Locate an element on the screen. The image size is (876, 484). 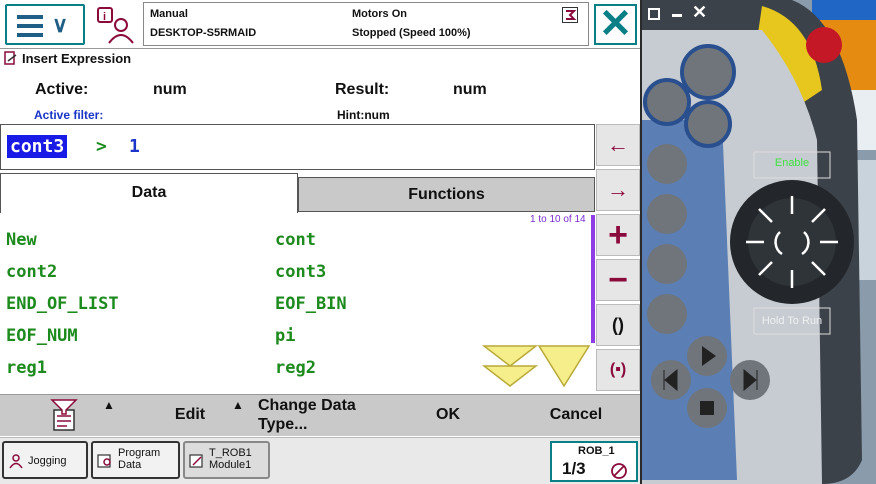
edit-button: Edit is located at coordinates (190, 415).